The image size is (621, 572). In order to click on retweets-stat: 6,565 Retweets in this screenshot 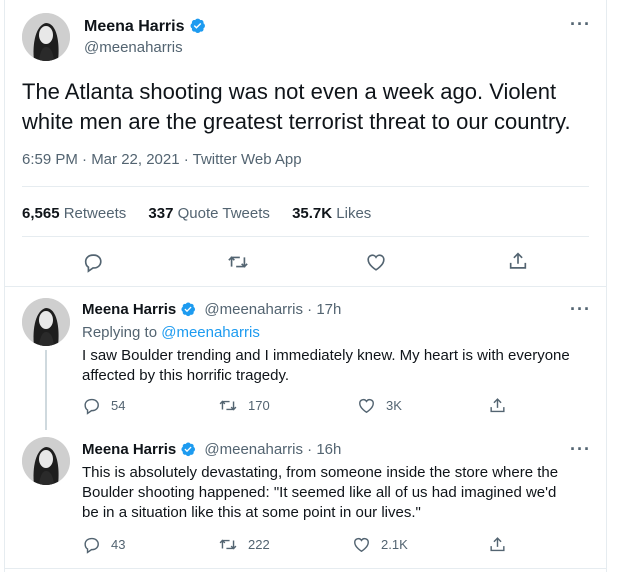, I will do `click(74, 213)`.